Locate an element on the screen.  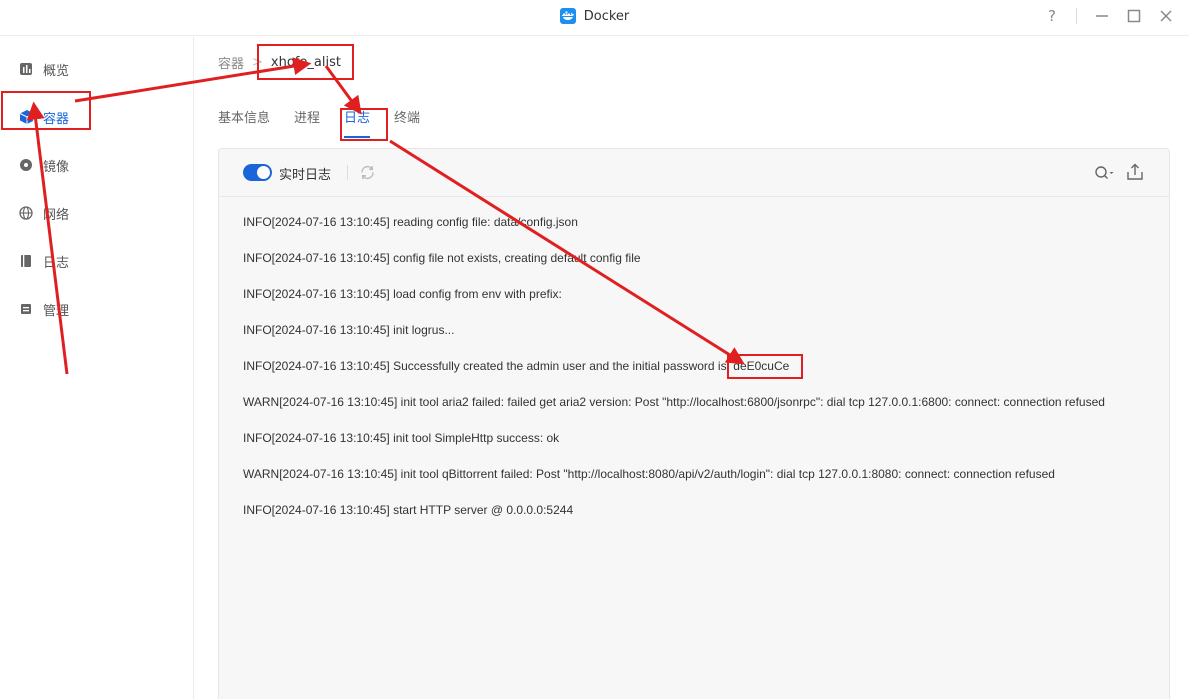
question-icon: ? is located at coordinates (1052, 16).